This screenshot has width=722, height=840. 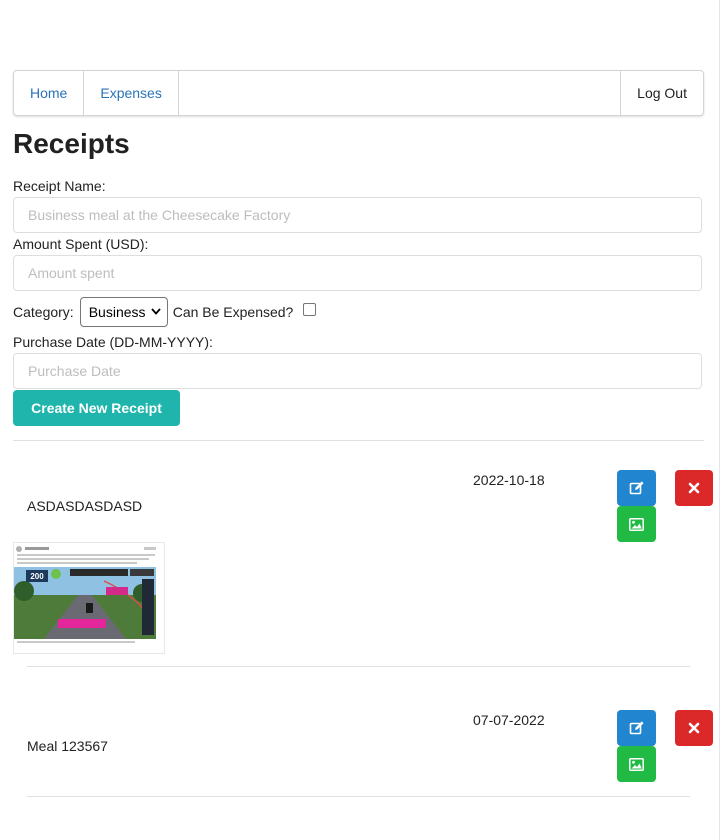 What do you see at coordinates (358, 93) in the screenshot?
I see `top-nav: Home Expenses Log Out` at bounding box center [358, 93].